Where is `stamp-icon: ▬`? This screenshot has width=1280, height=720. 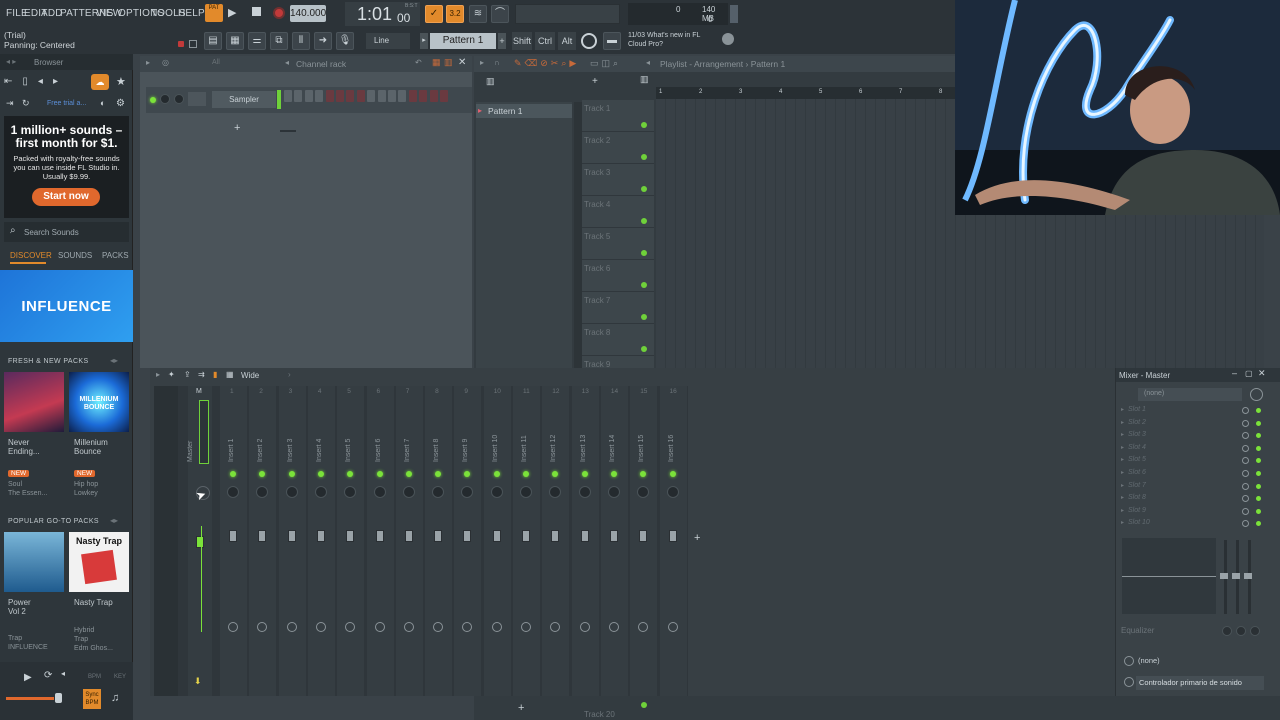 stamp-icon: ▬ is located at coordinates (612, 41).